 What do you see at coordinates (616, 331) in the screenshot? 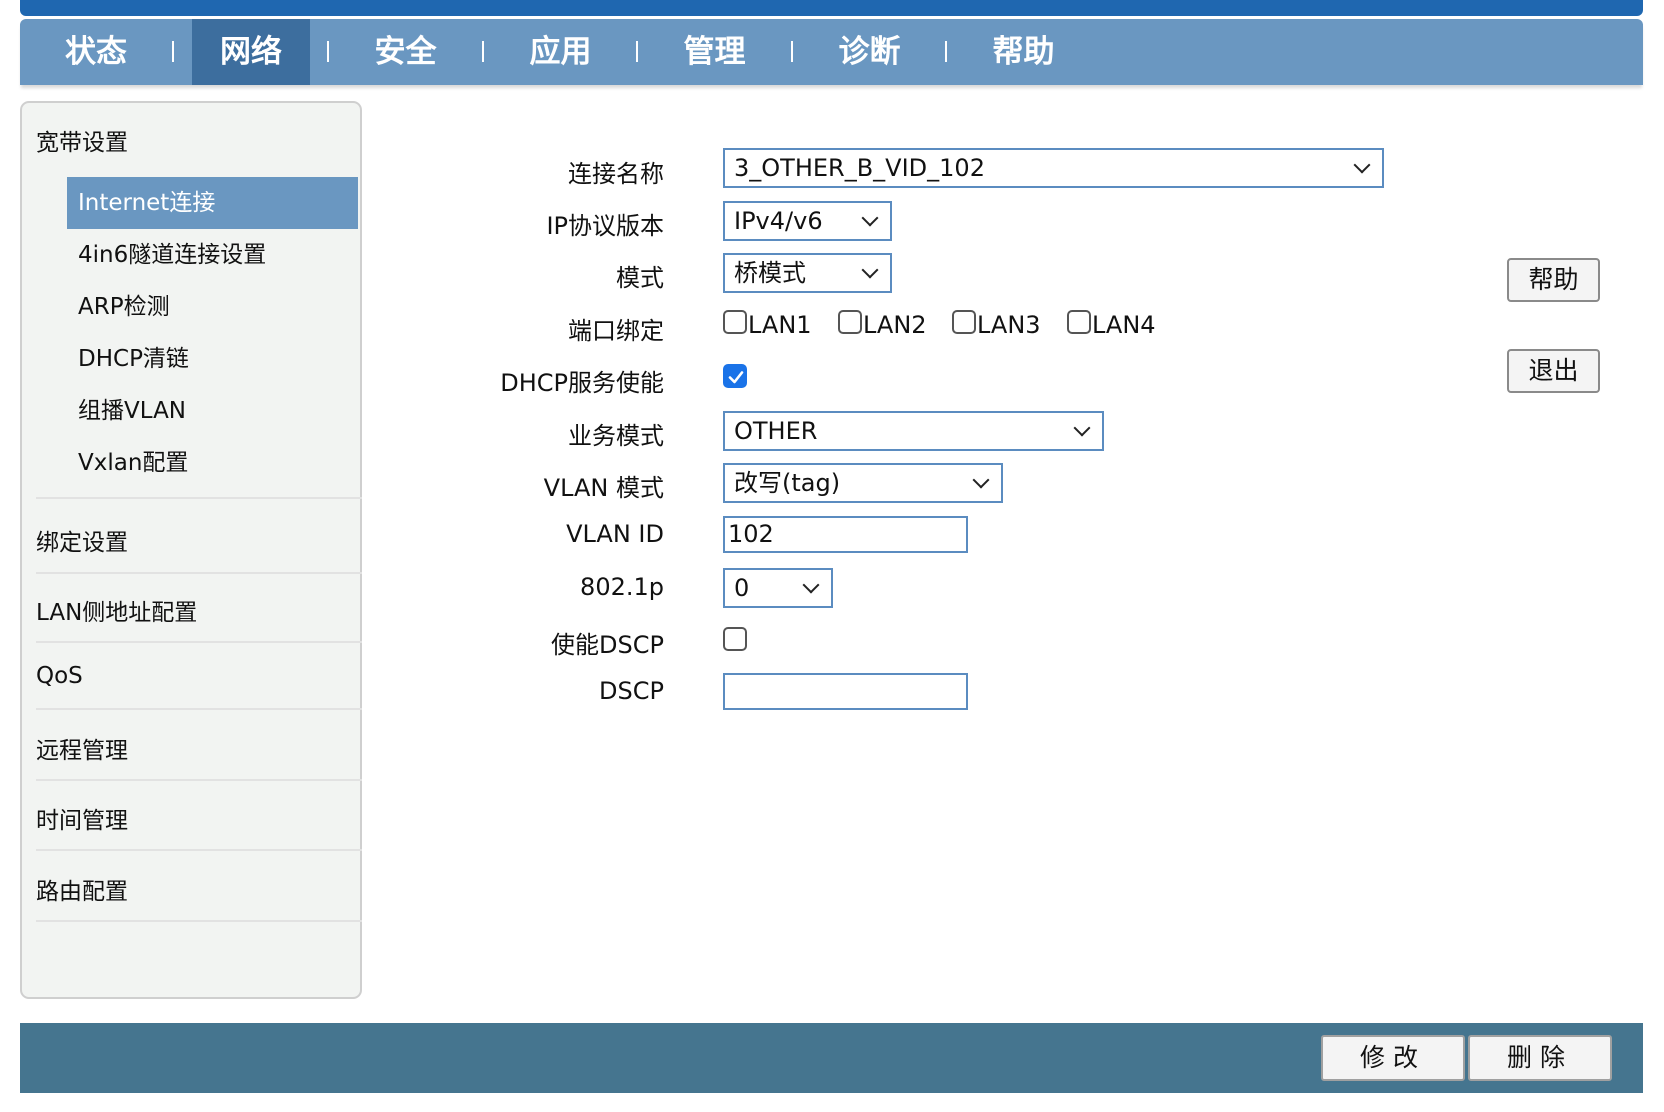
I see `port-bind-label: 端口绑定` at bounding box center [616, 331].